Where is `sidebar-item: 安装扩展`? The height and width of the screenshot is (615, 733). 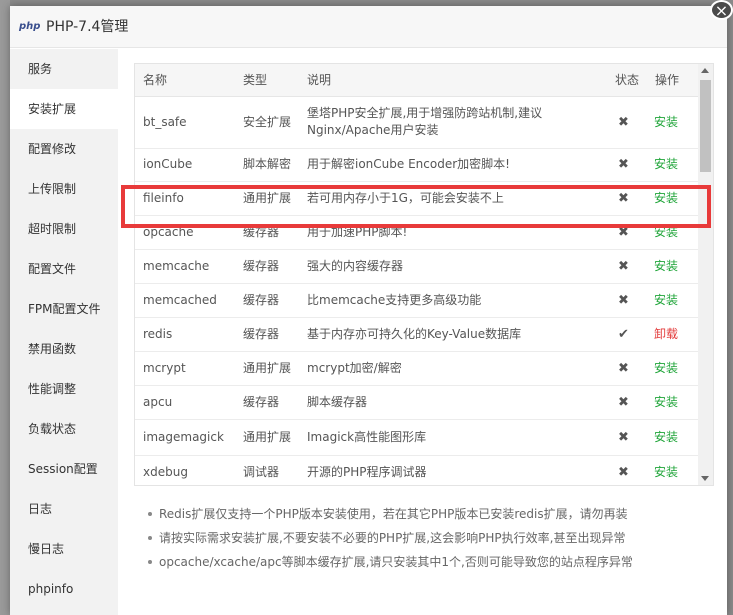
sidebar-item: 安装扩展 is located at coordinates (64, 109).